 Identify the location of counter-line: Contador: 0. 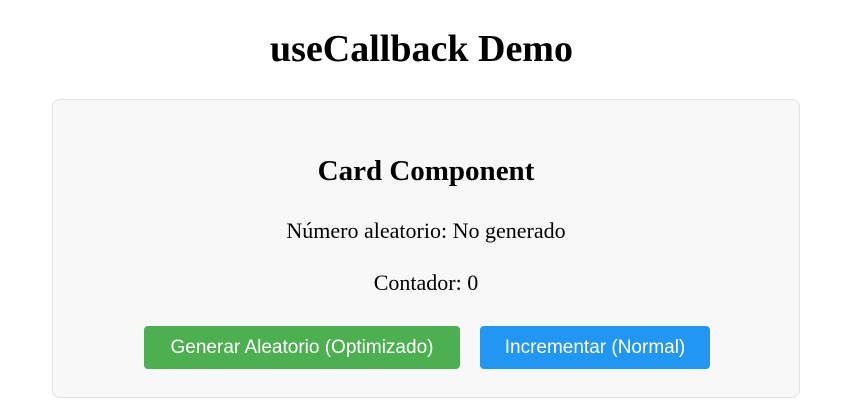
(426, 283).